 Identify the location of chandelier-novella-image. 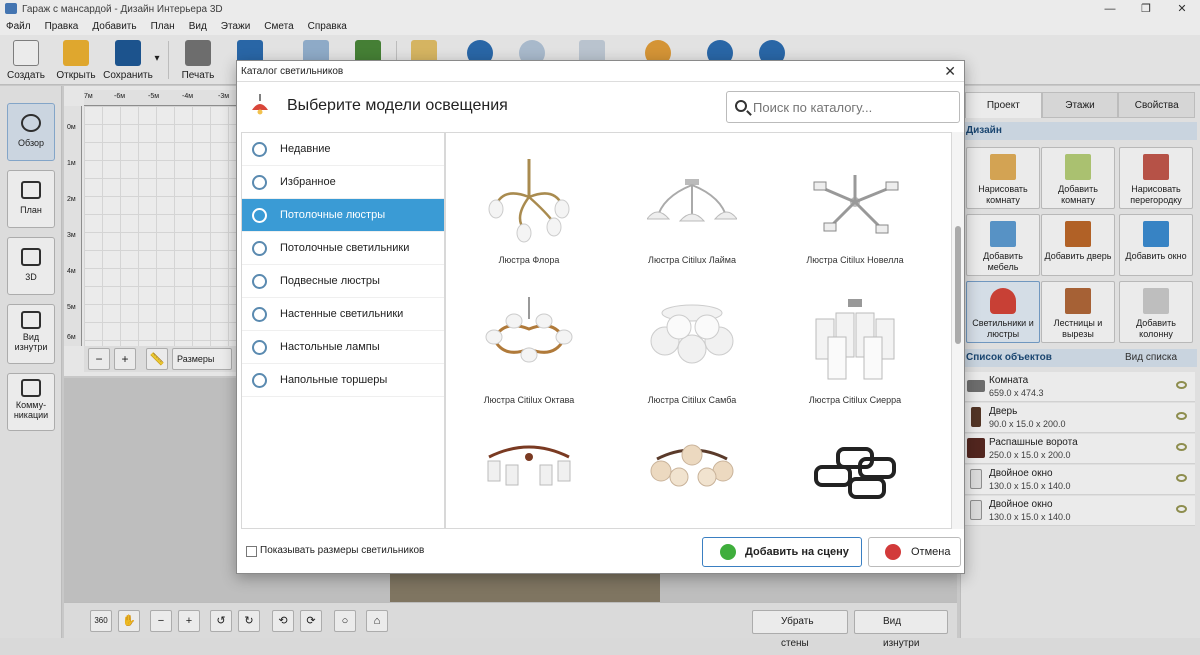
(856, 204).